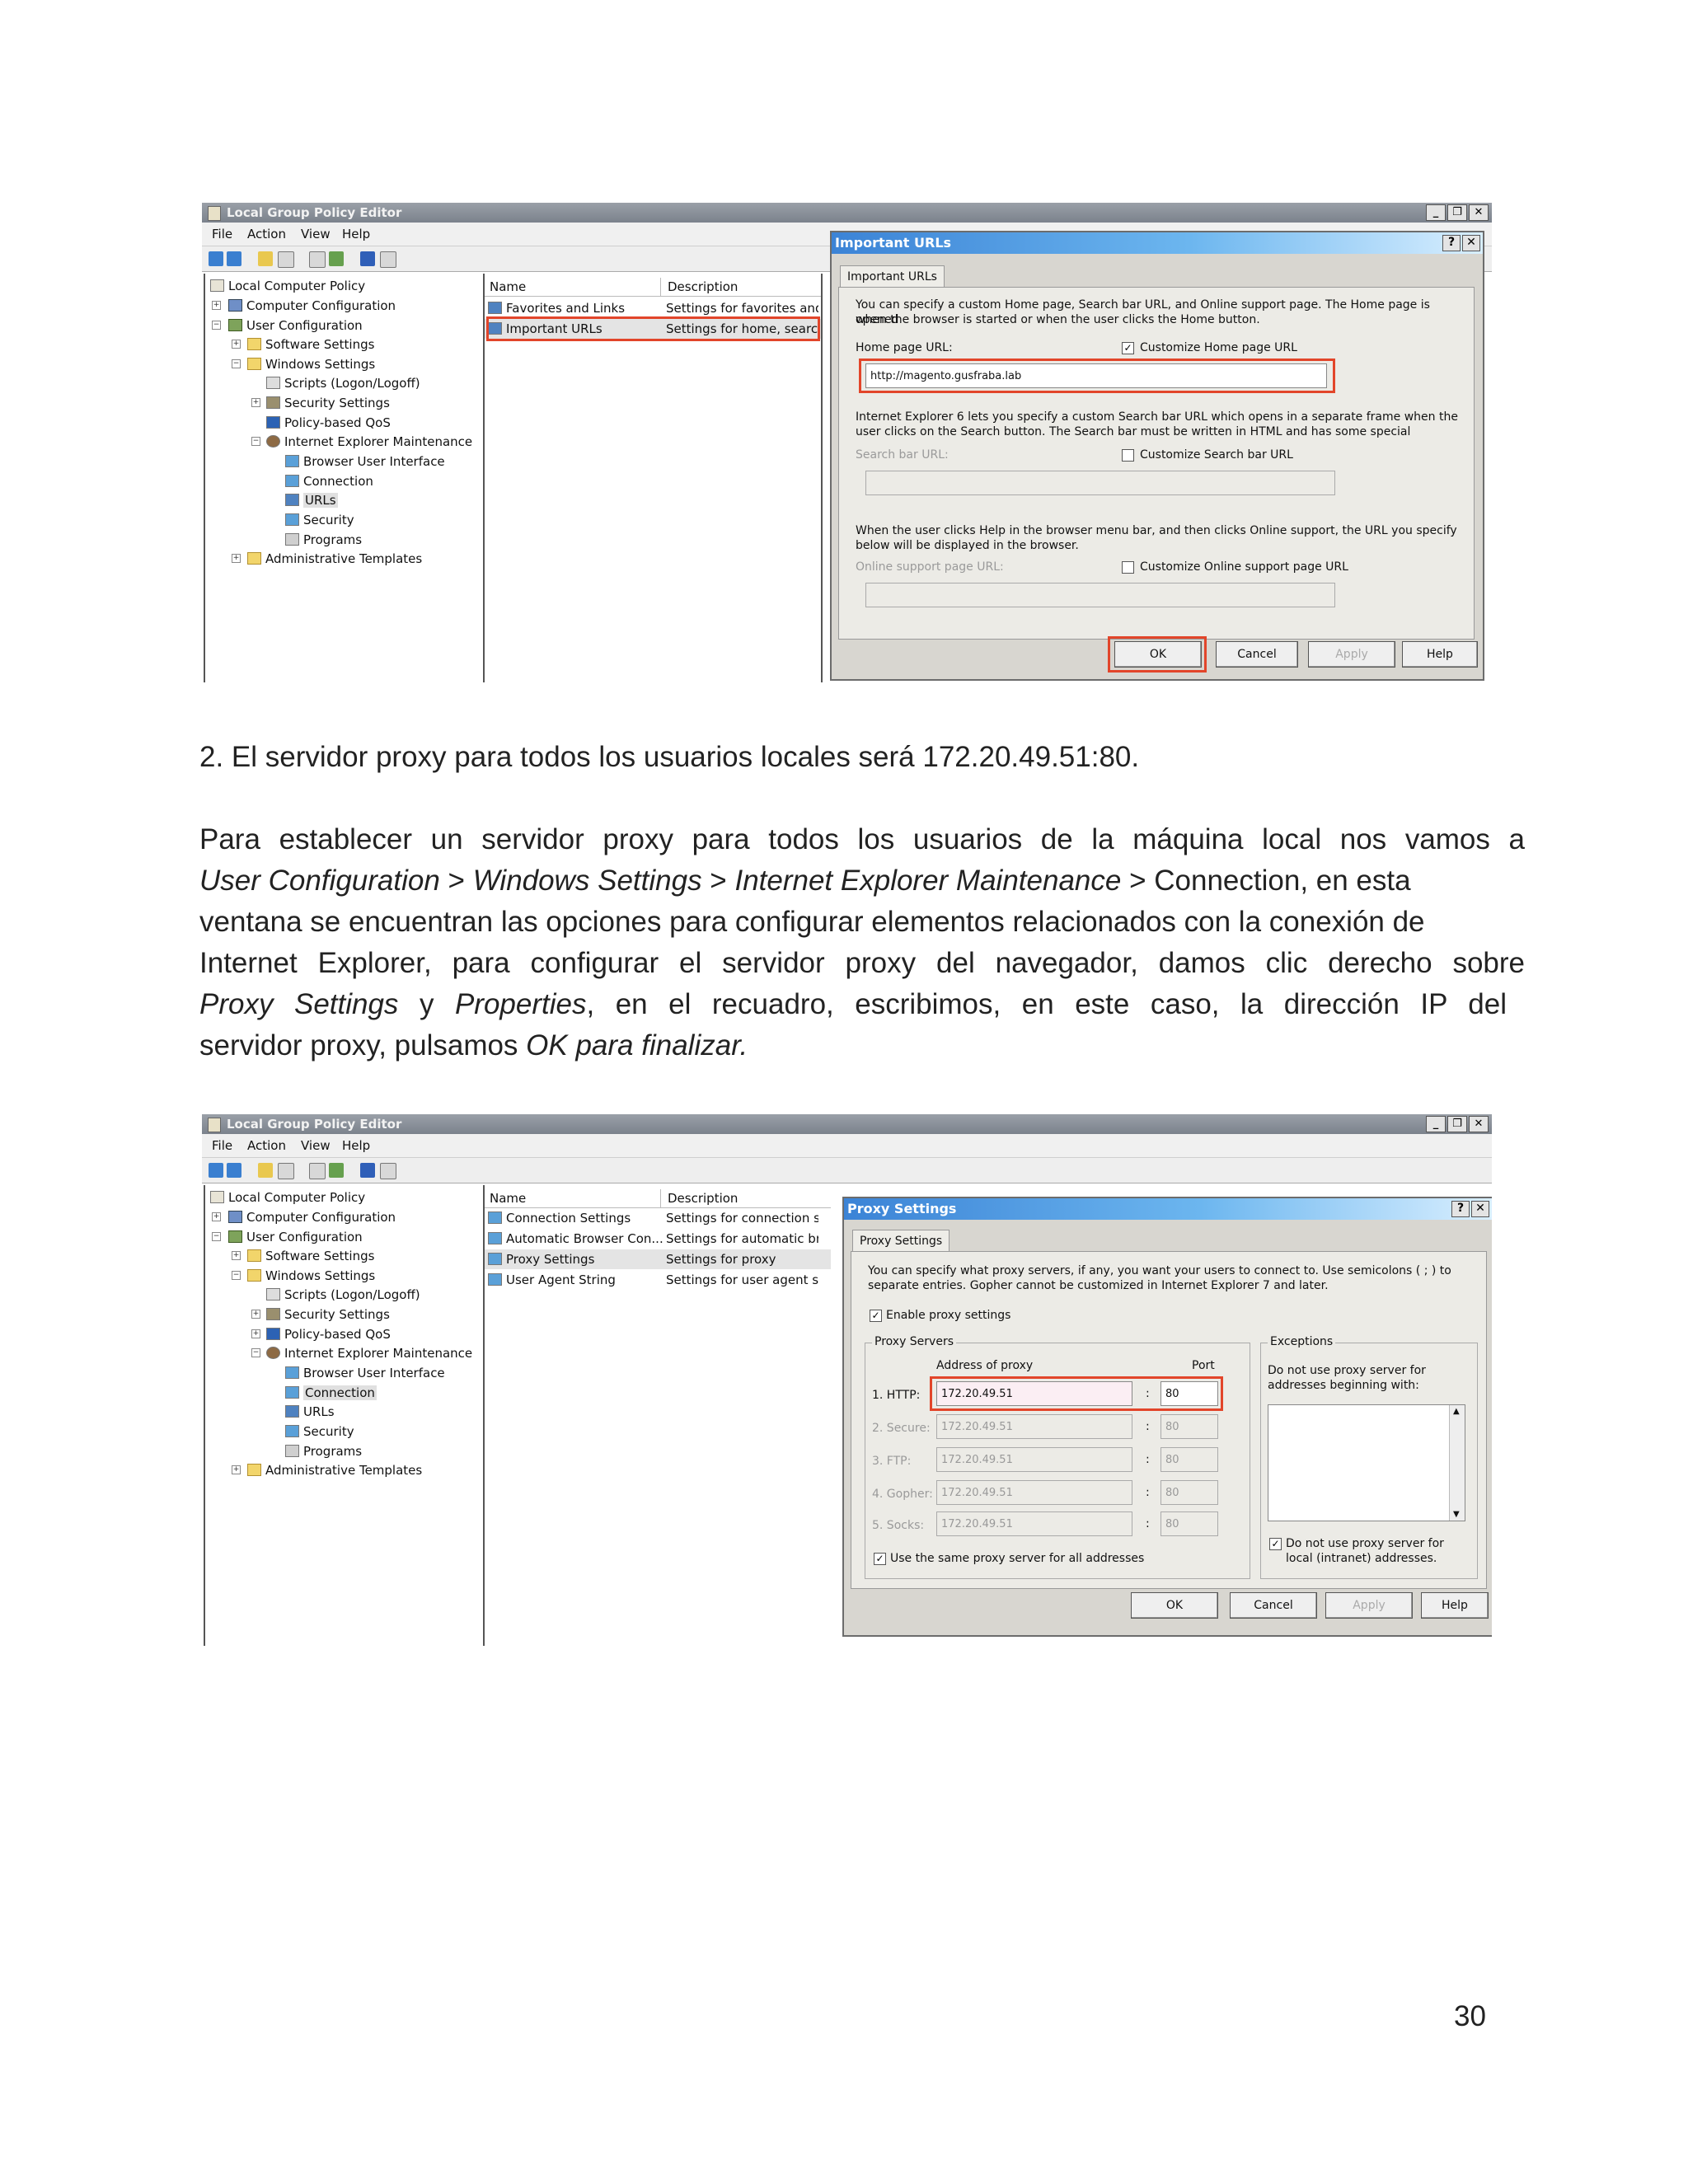 This screenshot has height=2184, width=1688. What do you see at coordinates (1189, 1523) in the screenshot?
I see `socks-proxy-port-input: 80` at bounding box center [1189, 1523].